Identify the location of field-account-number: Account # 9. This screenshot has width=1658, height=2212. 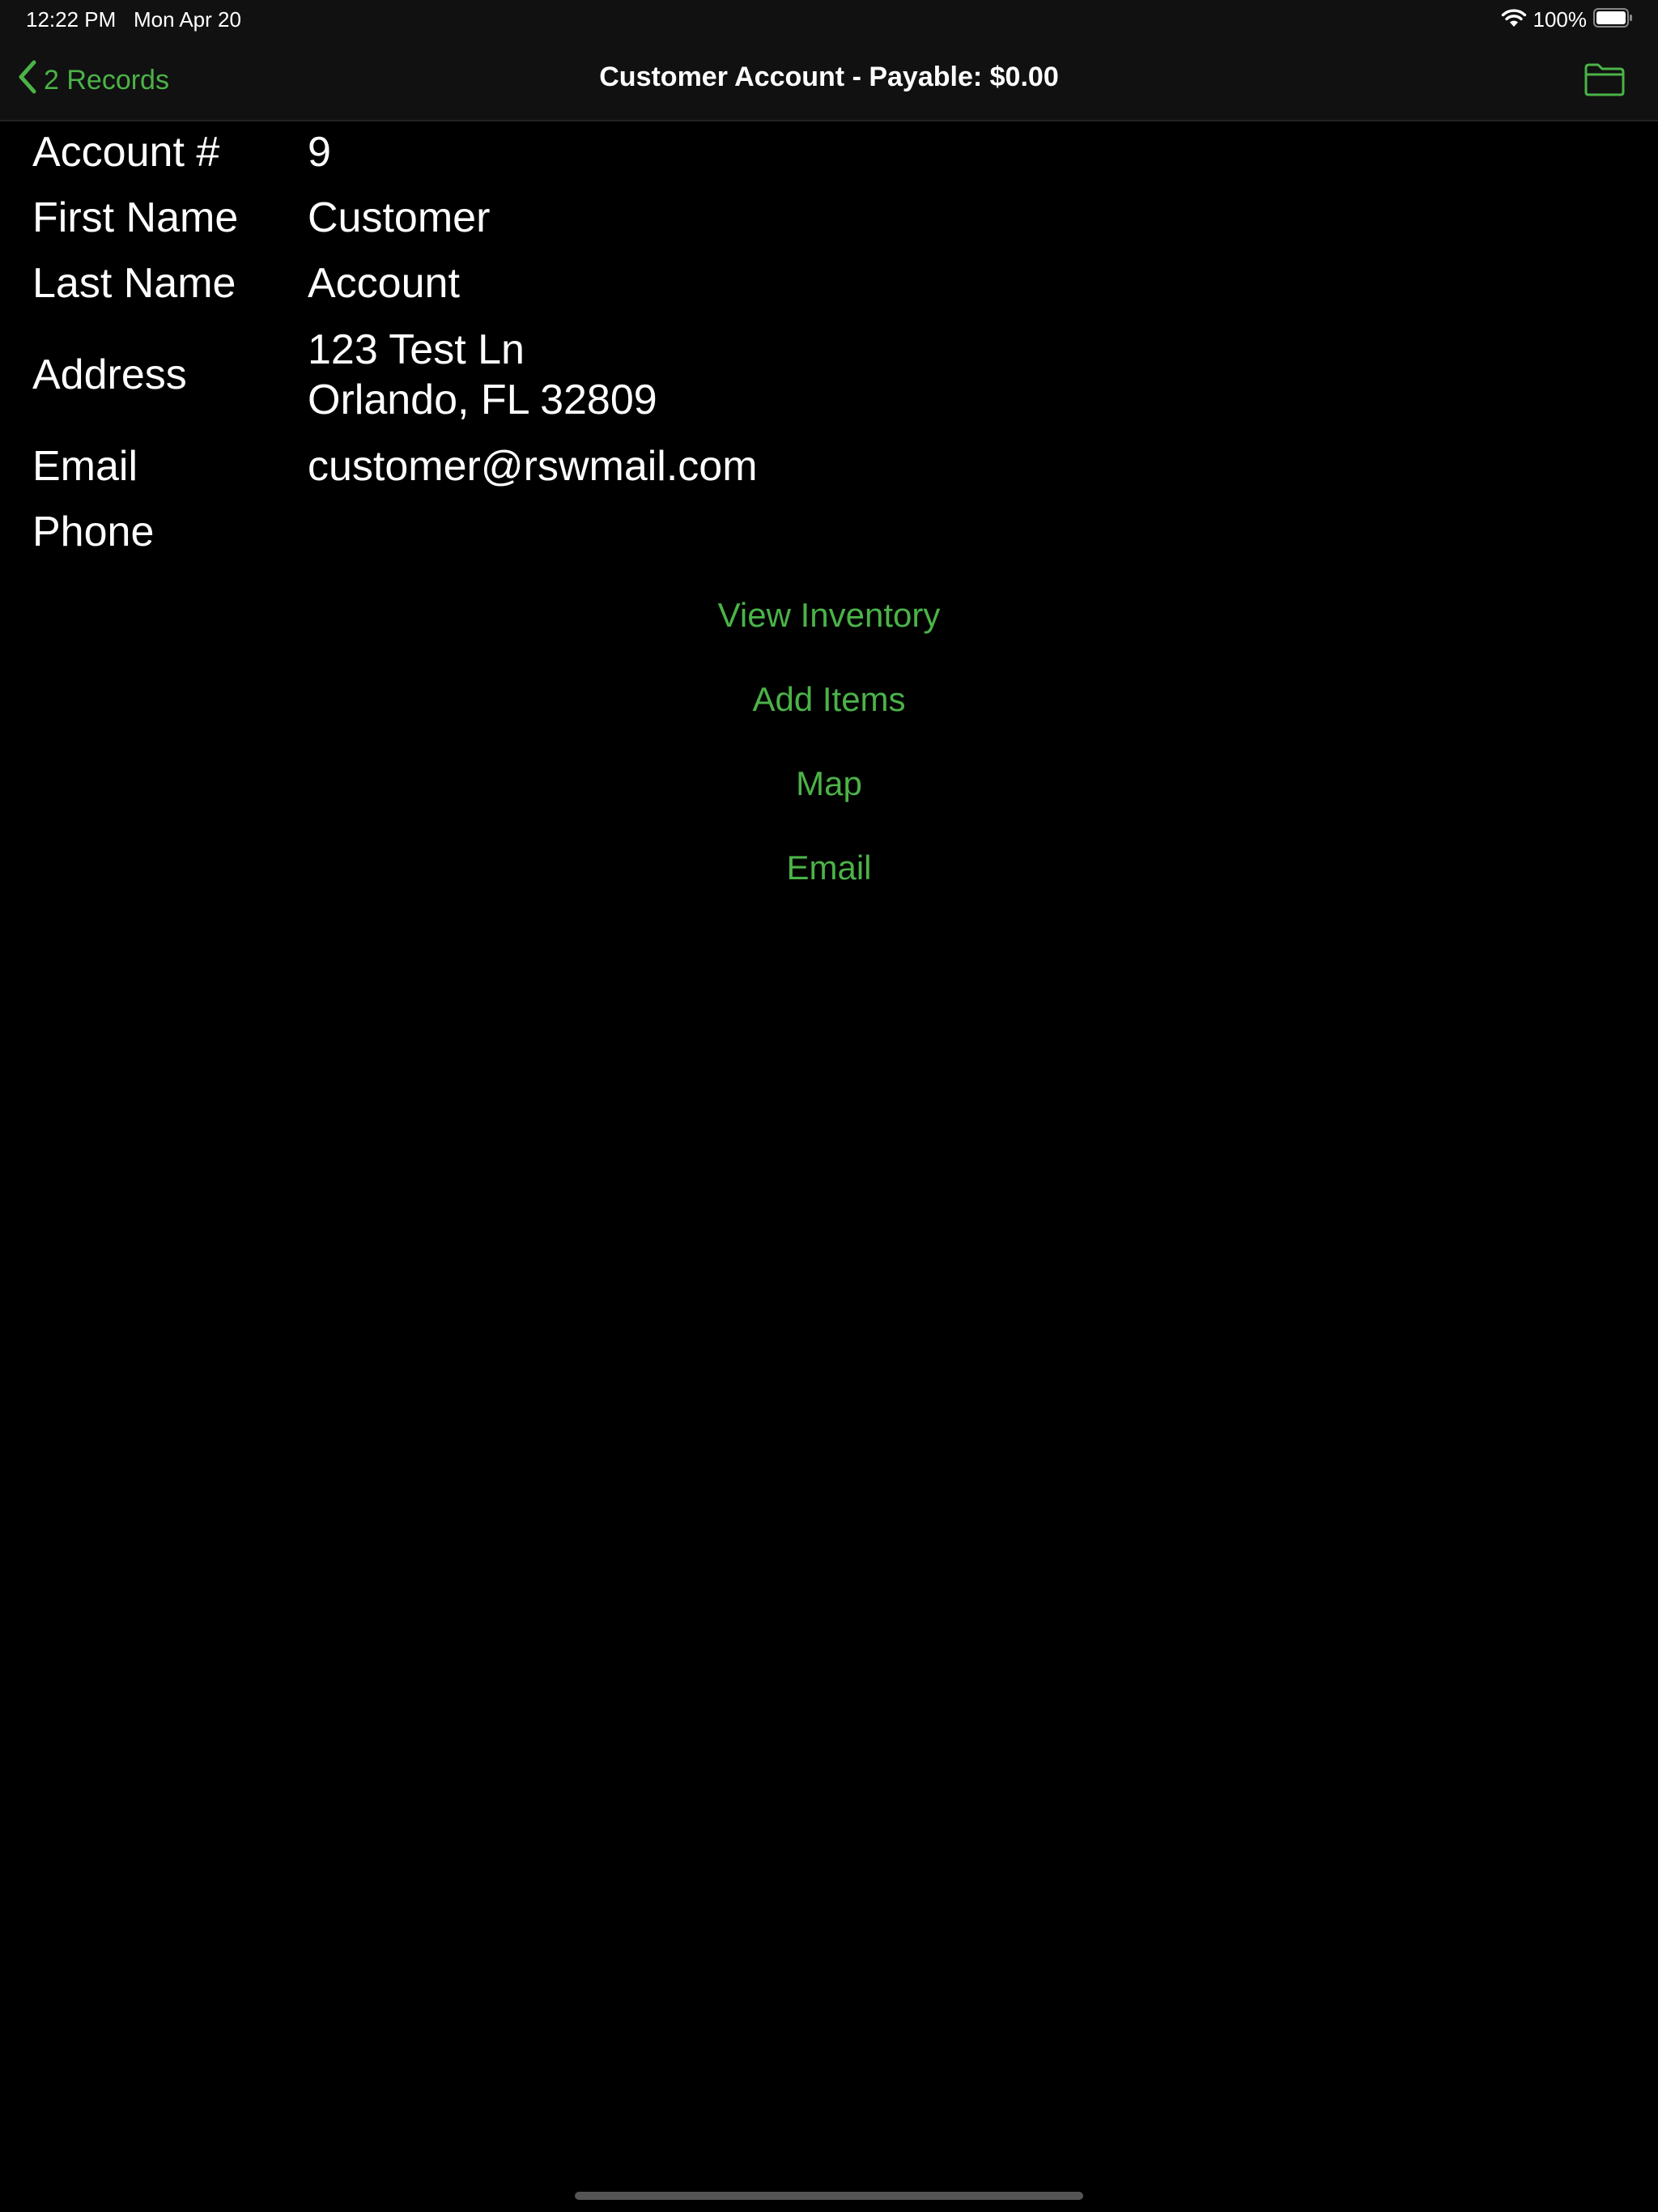
(825, 153).